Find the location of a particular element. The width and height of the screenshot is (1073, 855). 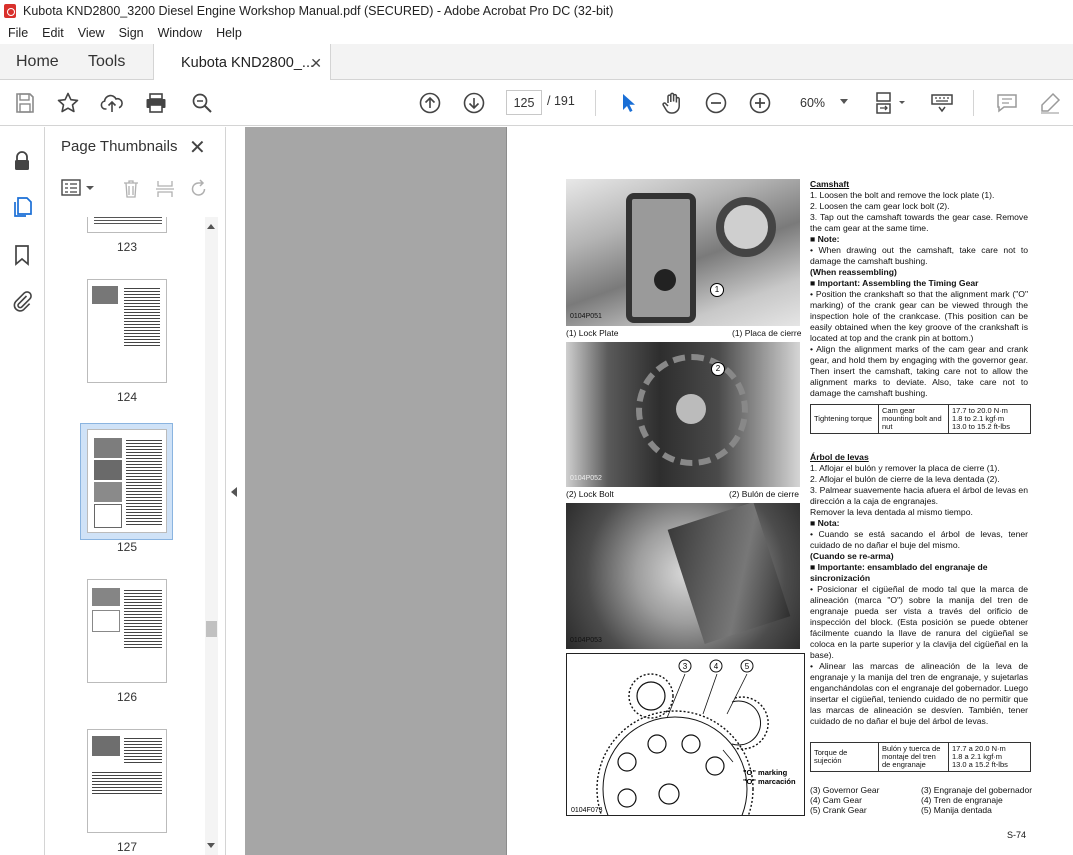

photo-code: 0104P053 is located at coordinates (586, 640).